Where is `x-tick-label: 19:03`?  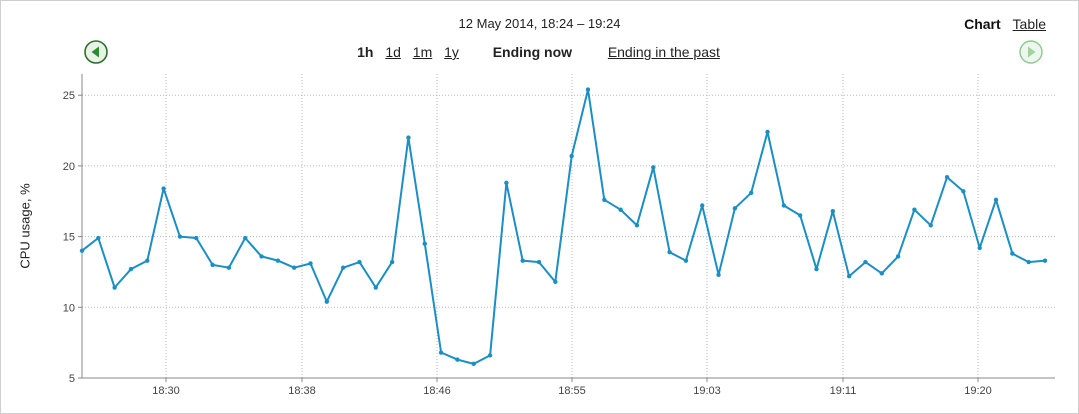 x-tick-label: 19:03 is located at coordinates (707, 391).